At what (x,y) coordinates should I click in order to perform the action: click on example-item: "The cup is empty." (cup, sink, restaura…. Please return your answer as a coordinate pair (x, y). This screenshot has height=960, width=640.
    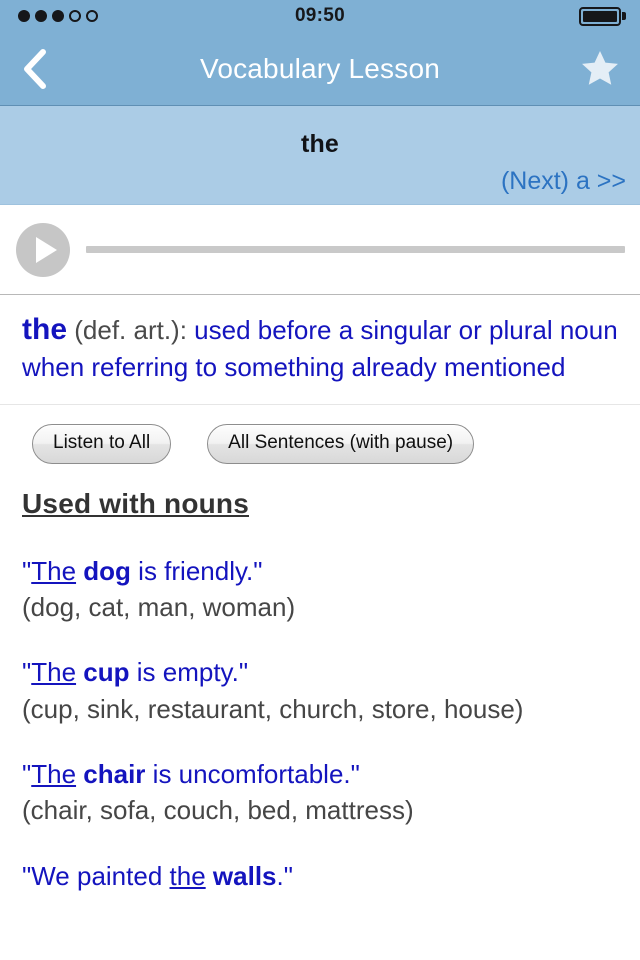
    Looking at the image, I should click on (320, 690).